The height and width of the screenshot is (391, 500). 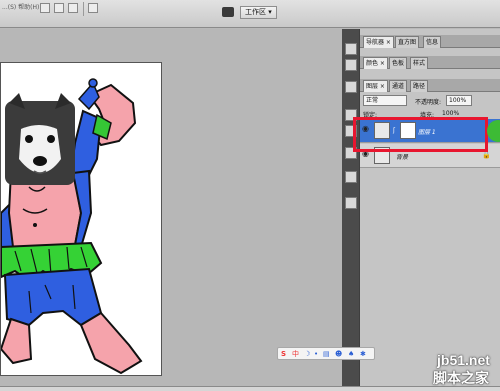 What do you see at coordinates (351, 177) in the screenshot?
I see `dock-tool-7-icon` at bounding box center [351, 177].